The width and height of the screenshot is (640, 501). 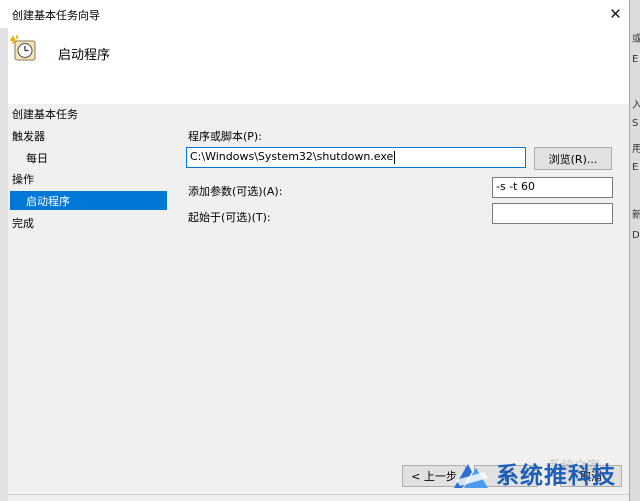 I want to click on nav-item-daily: 每日, so click(x=37, y=158).